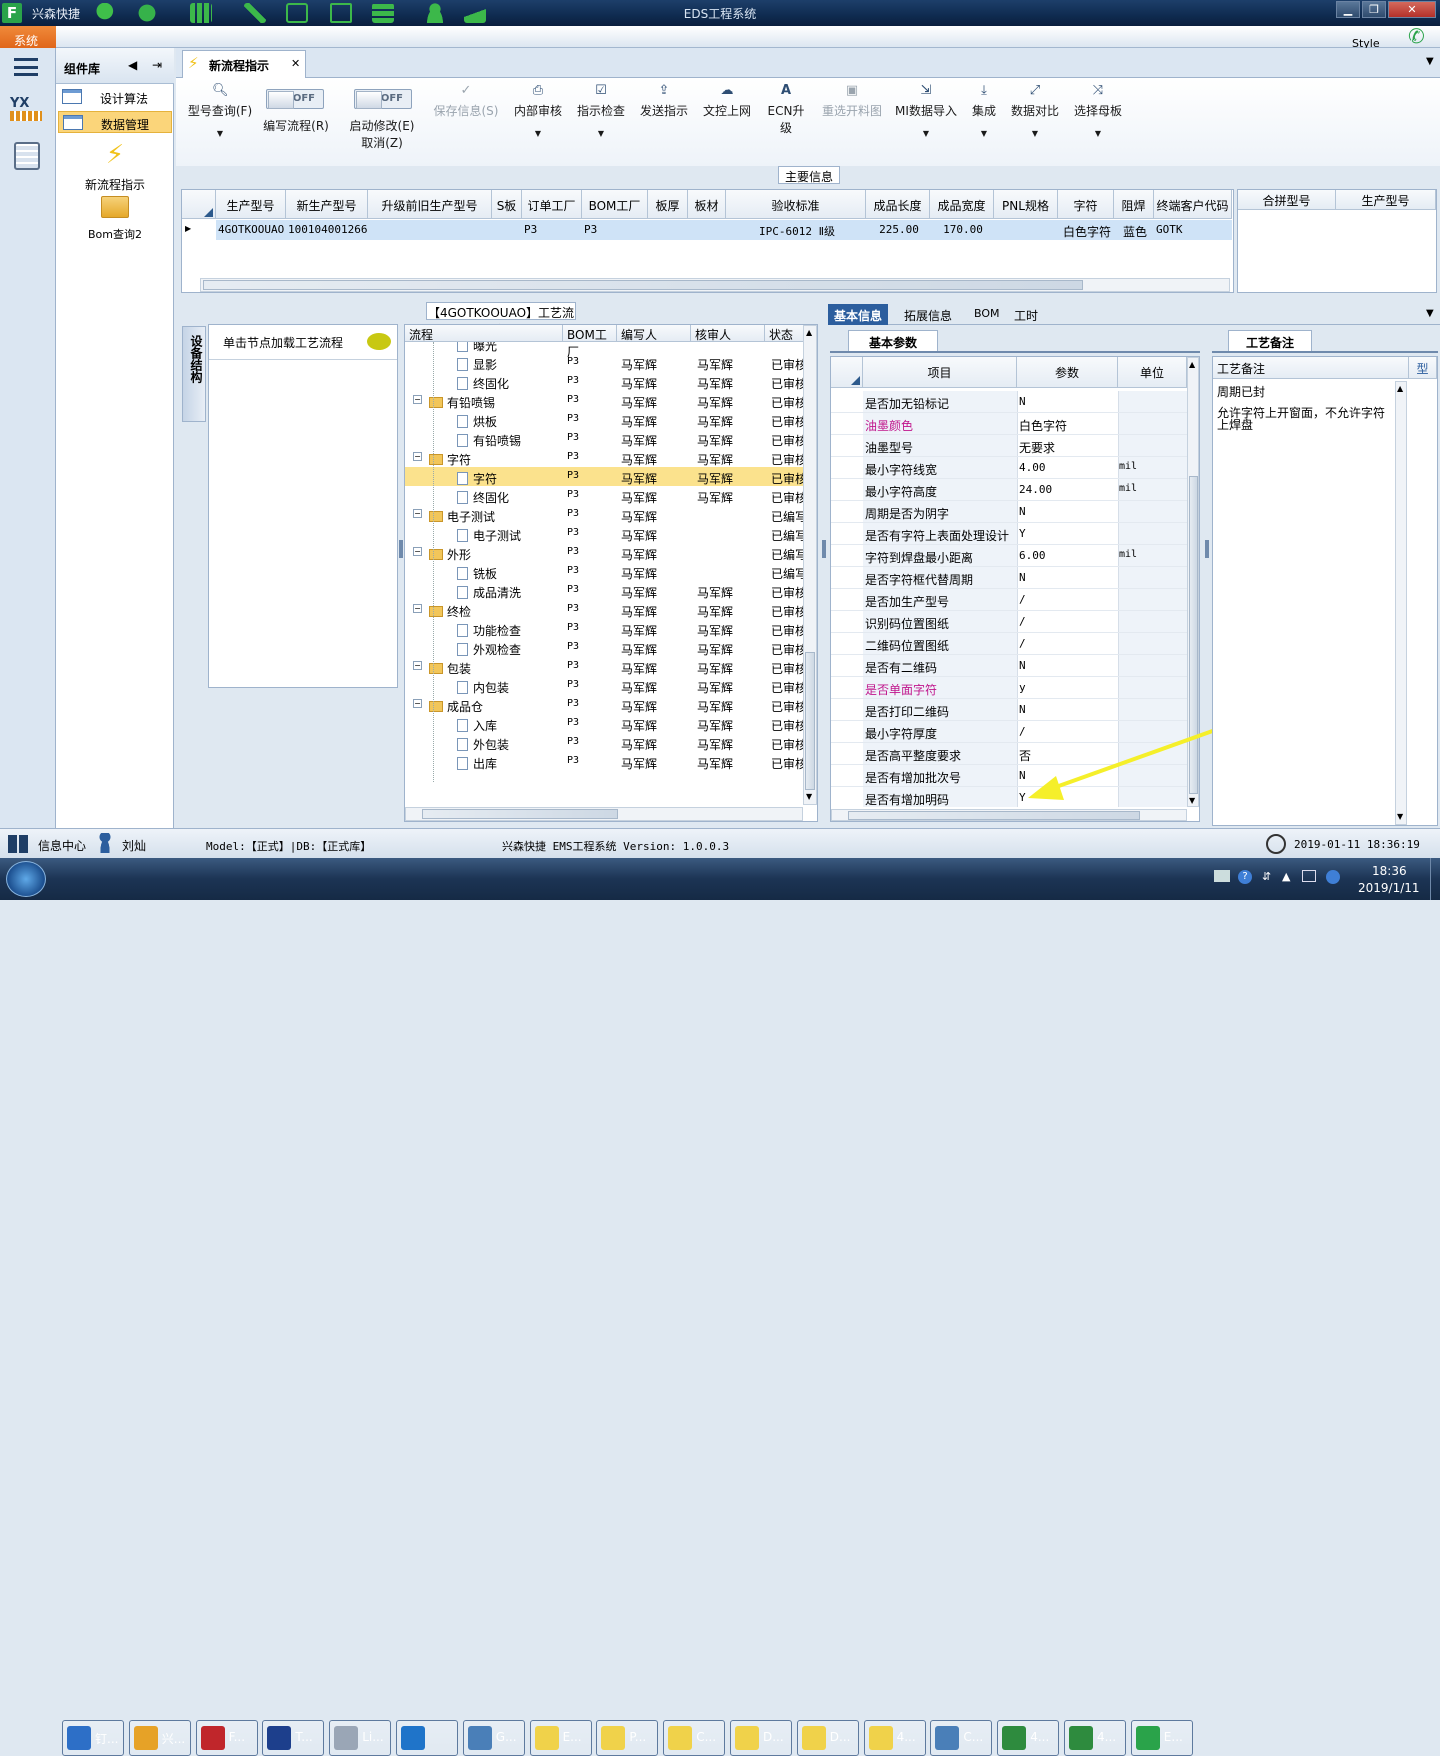 The image size is (1440, 1756). What do you see at coordinates (962, 230) in the screenshot?
I see `table-cell: 170.00` at bounding box center [962, 230].